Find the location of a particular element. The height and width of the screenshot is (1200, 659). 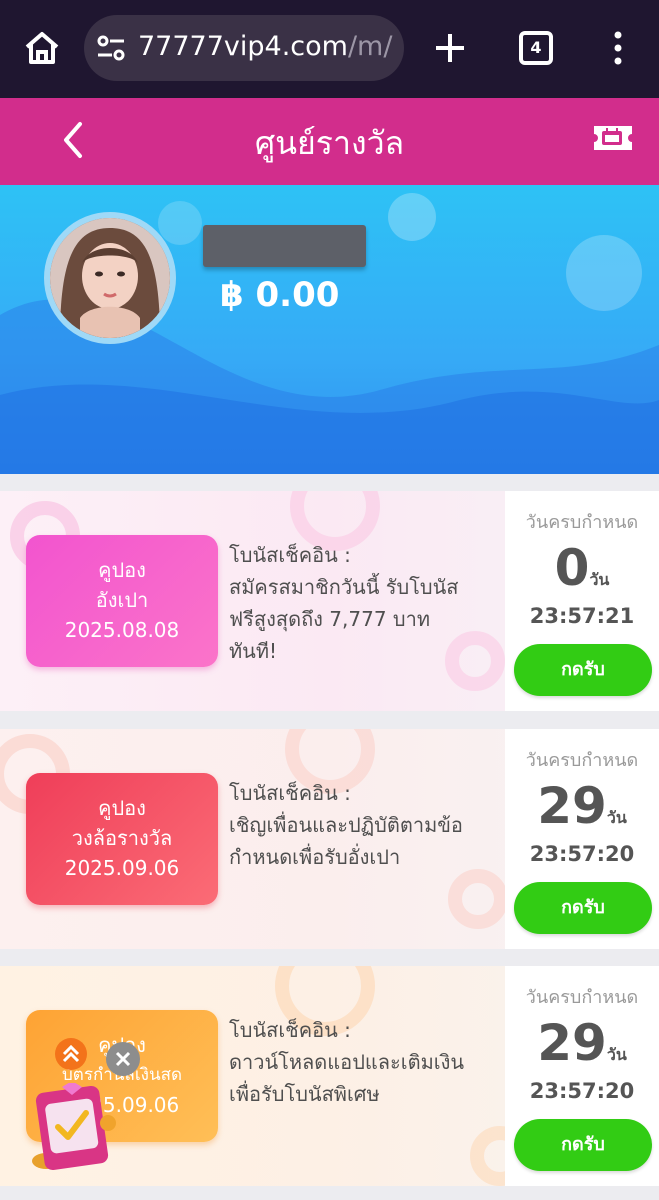

site-settings-icon is located at coordinates (111, 48).